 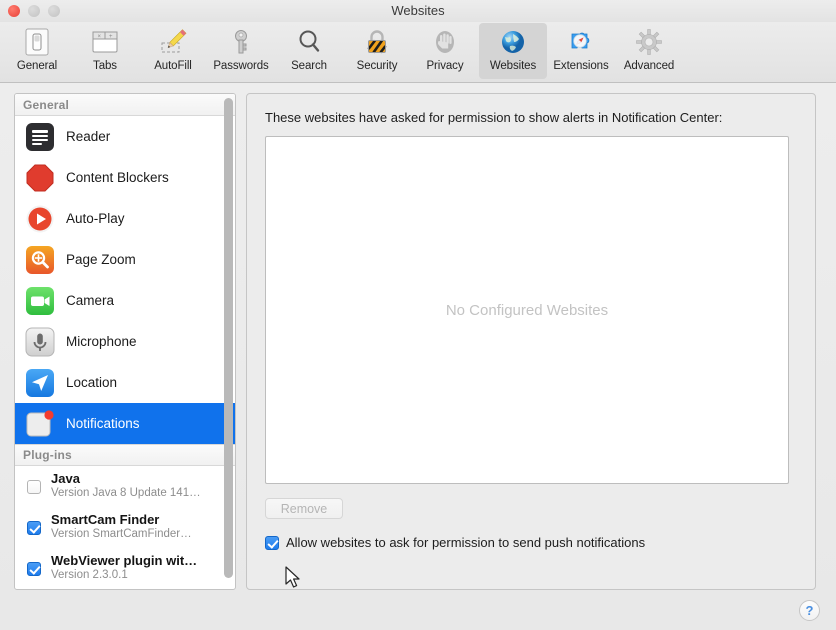 I want to click on key-icon, so click(x=241, y=42).